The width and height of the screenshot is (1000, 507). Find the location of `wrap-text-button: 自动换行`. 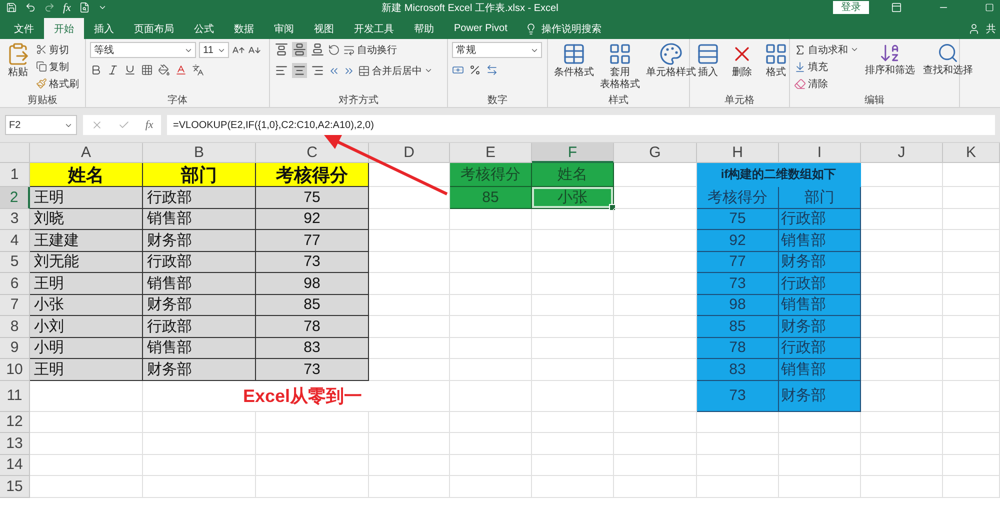

wrap-text-button: 自动换行 is located at coordinates (370, 49).